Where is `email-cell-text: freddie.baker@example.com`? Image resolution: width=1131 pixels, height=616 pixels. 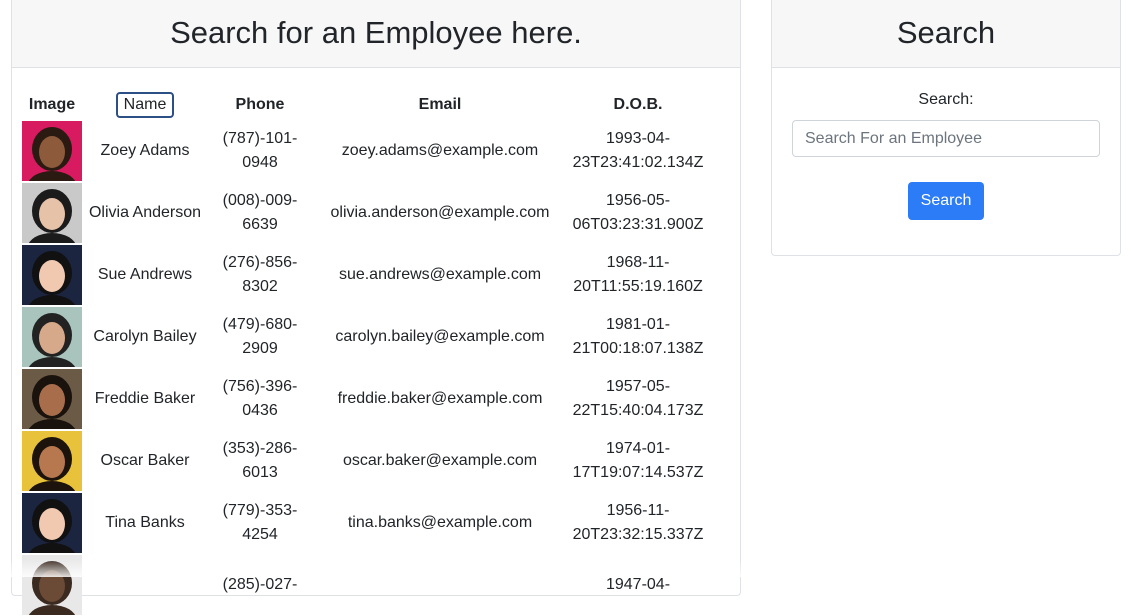 email-cell-text: freddie.baker@example.com is located at coordinates (440, 398).